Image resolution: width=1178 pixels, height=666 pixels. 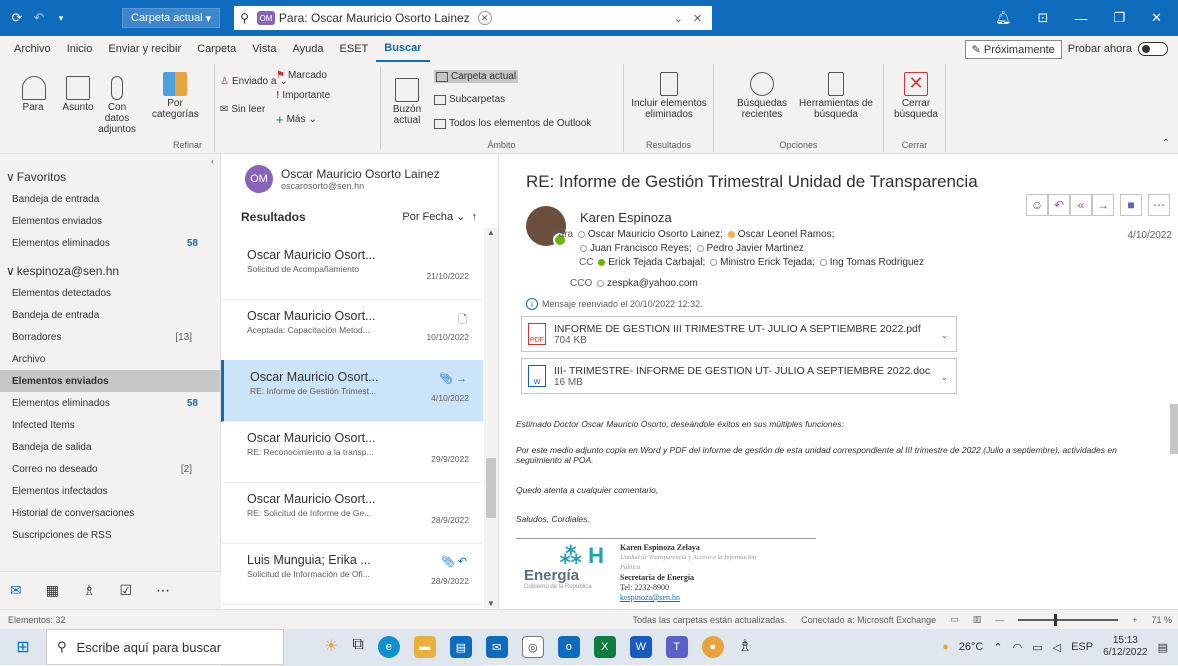 What do you see at coordinates (1103, 205) in the screenshot?
I see `forward-icon: →` at bounding box center [1103, 205].